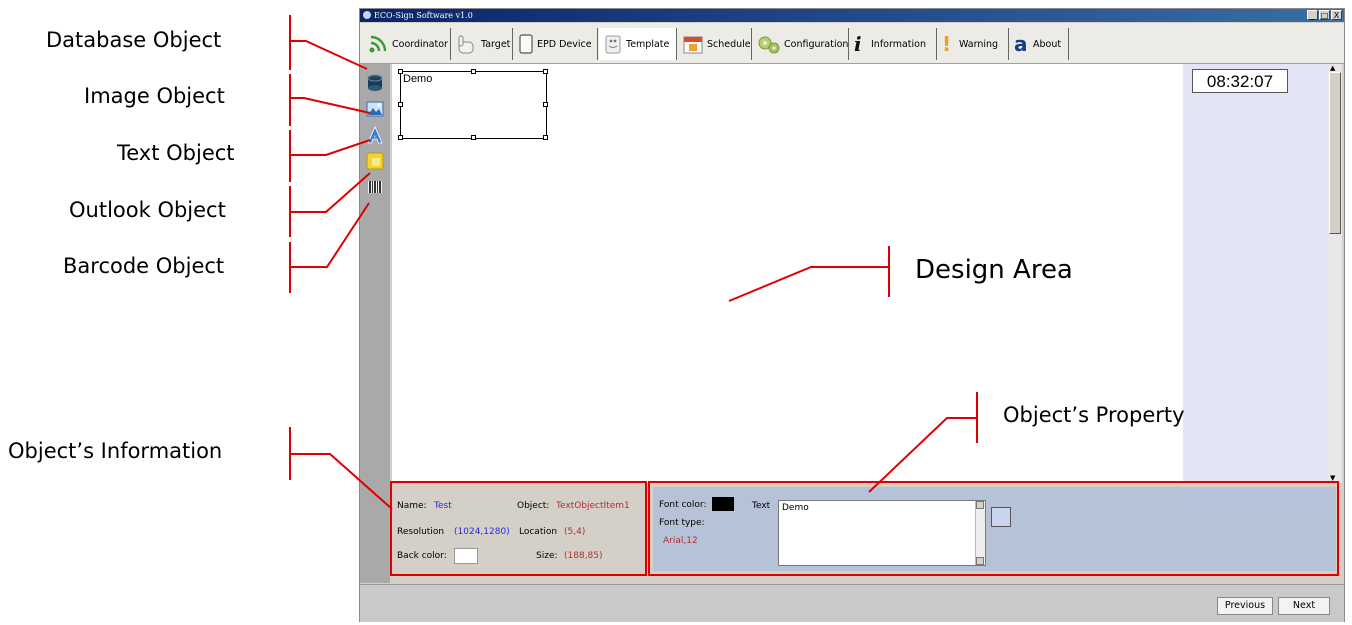  I want to click on preview-margin, so click(1255, 273).